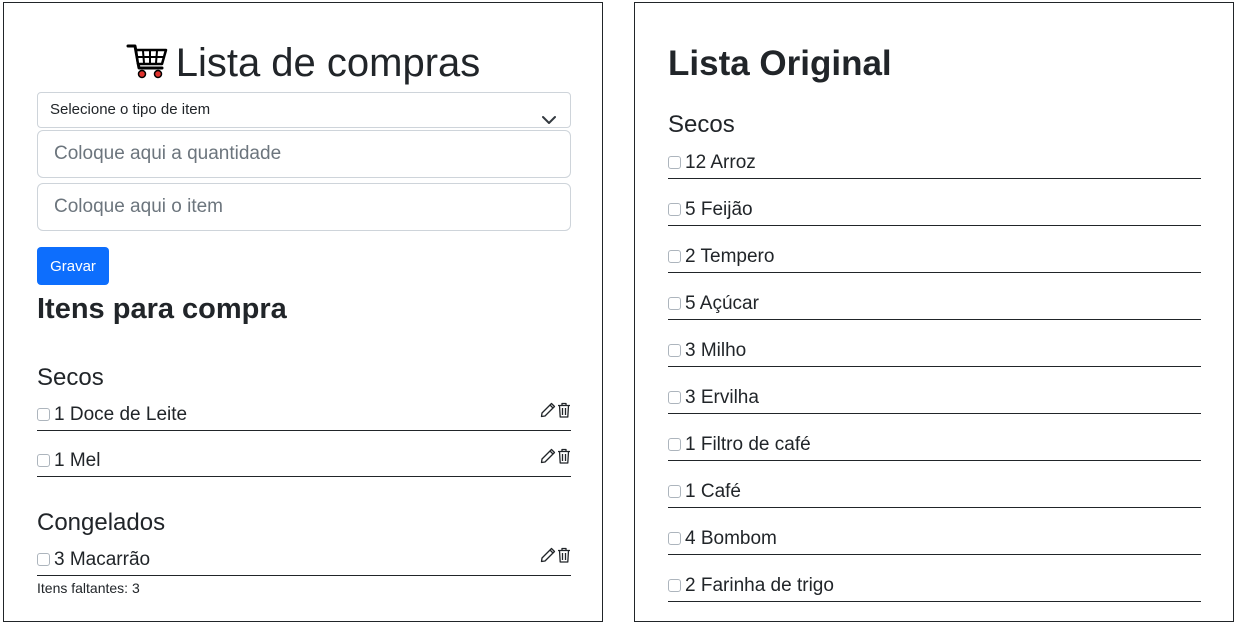 Image resolution: width=1239 pixels, height=622 pixels. I want to click on page-title: Lista de compras, so click(303, 66).